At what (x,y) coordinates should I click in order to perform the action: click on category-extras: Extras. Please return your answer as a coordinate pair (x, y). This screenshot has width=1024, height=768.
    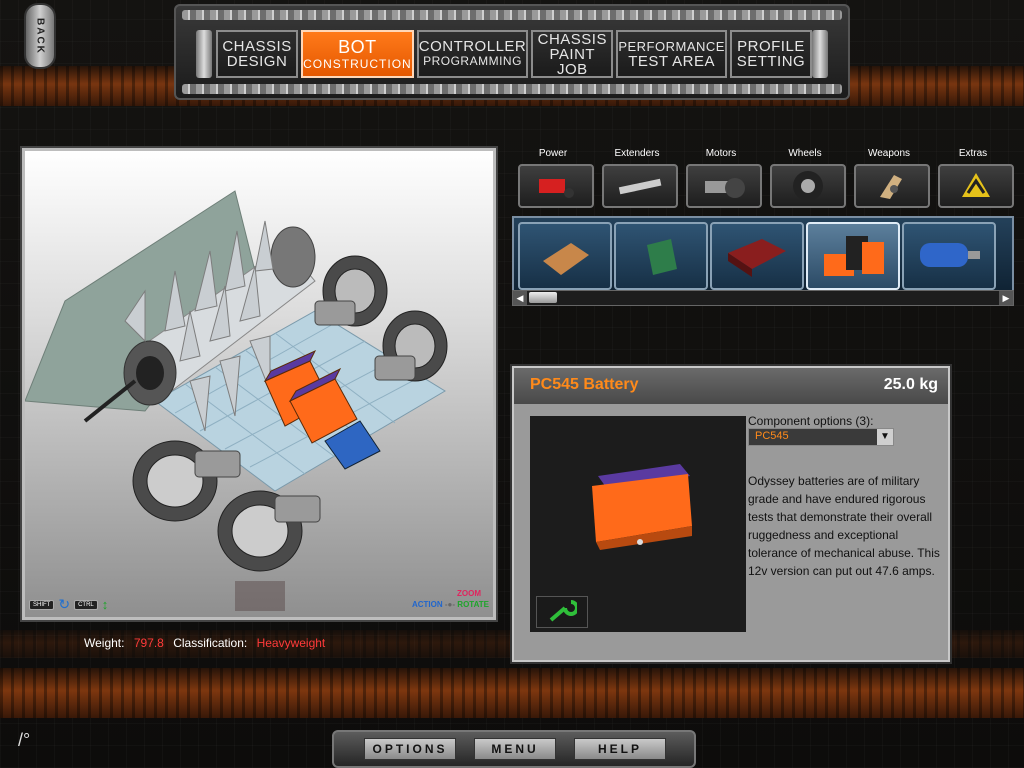
    Looking at the image, I should click on (973, 178).